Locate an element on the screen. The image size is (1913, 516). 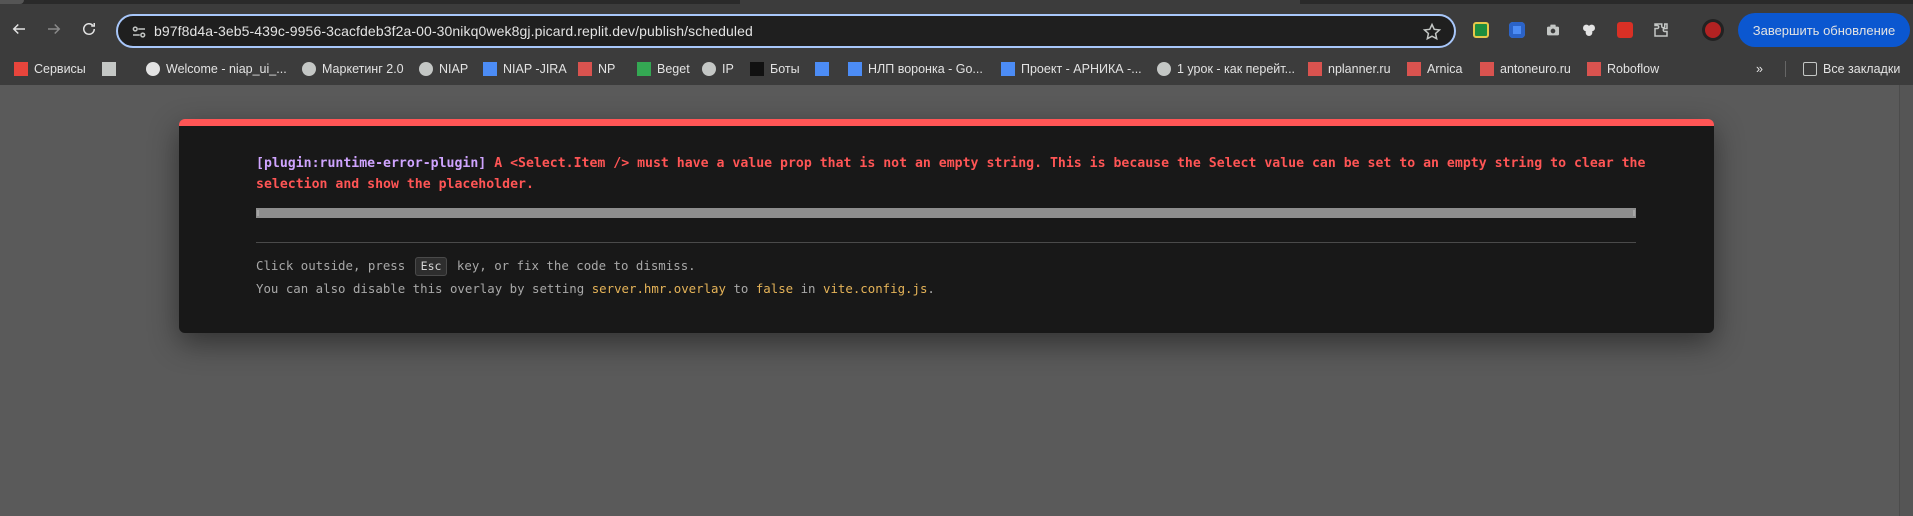
config-key: server.hmr.overlay is located at coordinates (658, 288).